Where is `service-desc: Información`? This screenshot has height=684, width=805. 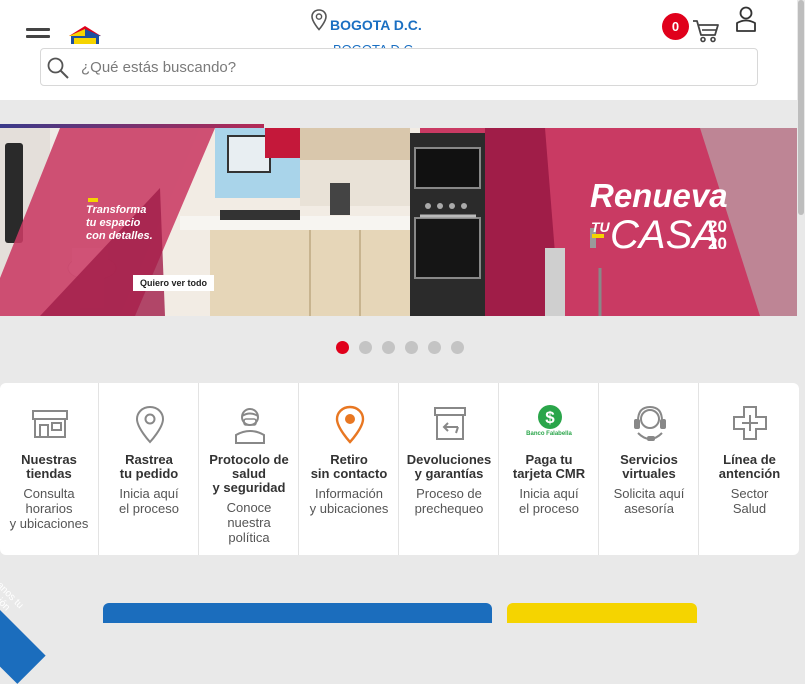 service-desc: Información is located at coordinates (349, 493).